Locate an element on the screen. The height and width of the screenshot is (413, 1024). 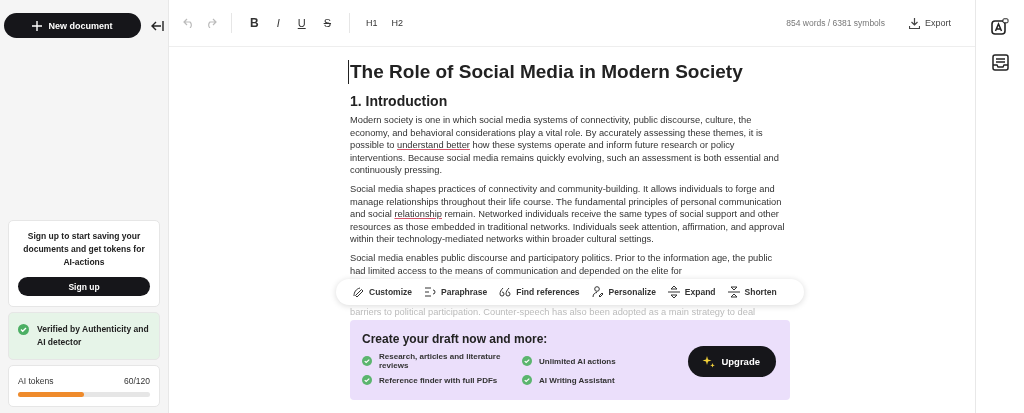
feature-text: Research, articles and literature reviews is located at coordinates (440, 361).